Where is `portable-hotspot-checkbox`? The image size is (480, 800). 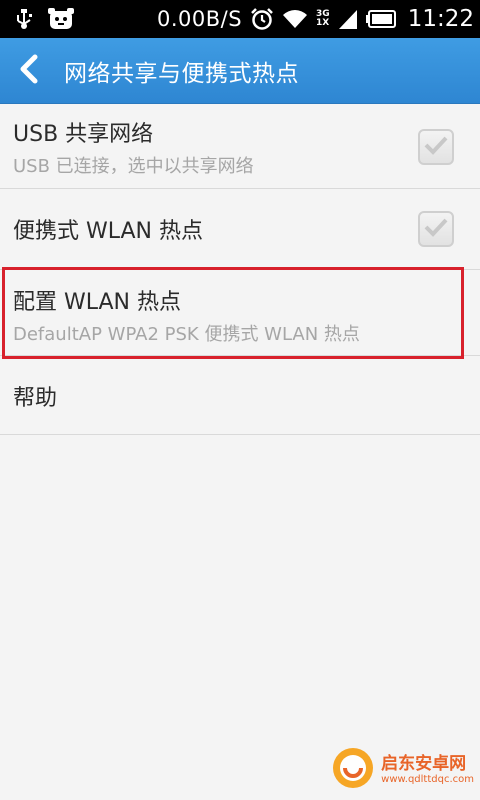
portable-hotspot-checkbox is located at coordinates (436, 229).